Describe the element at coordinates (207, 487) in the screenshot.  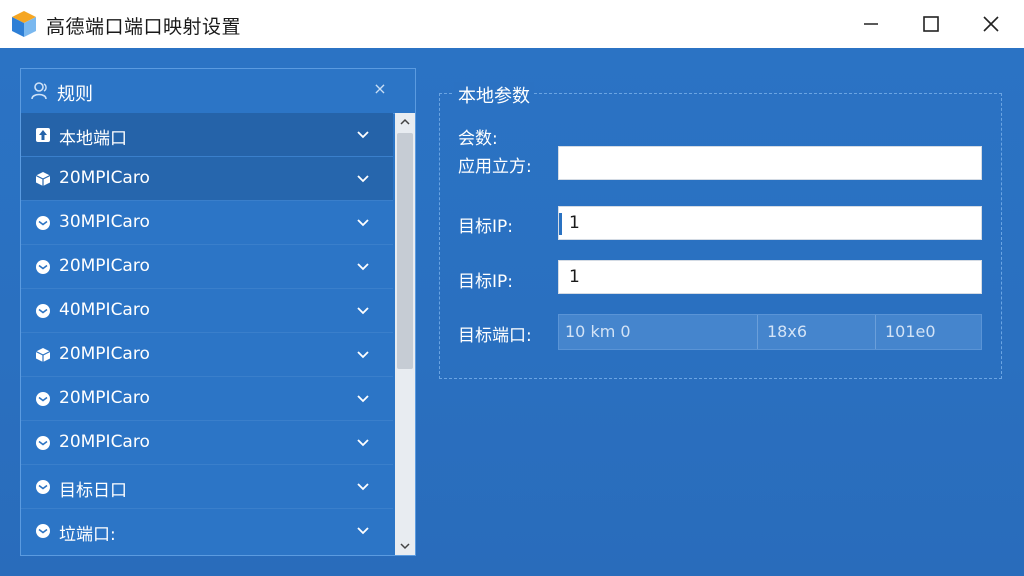
I see `rule-item: 目标日口` at that location.